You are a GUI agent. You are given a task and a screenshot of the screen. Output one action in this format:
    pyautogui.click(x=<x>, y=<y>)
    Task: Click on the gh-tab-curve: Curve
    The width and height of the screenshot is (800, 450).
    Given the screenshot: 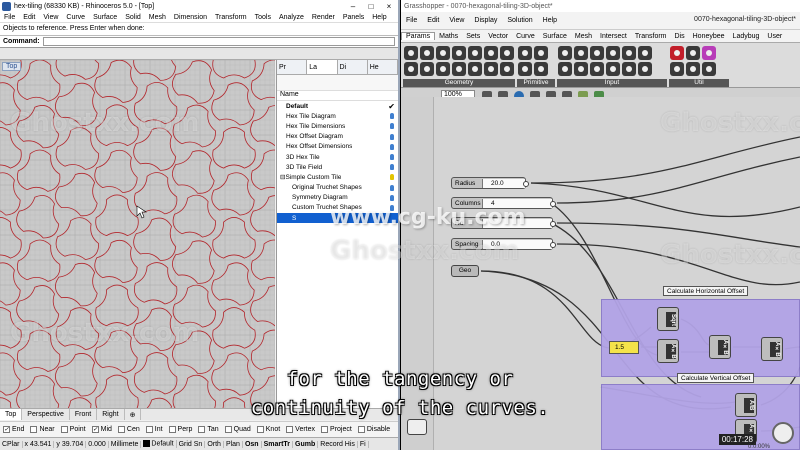 What is the action you would take?
    pyautogui.click(x=525, y=36)
    